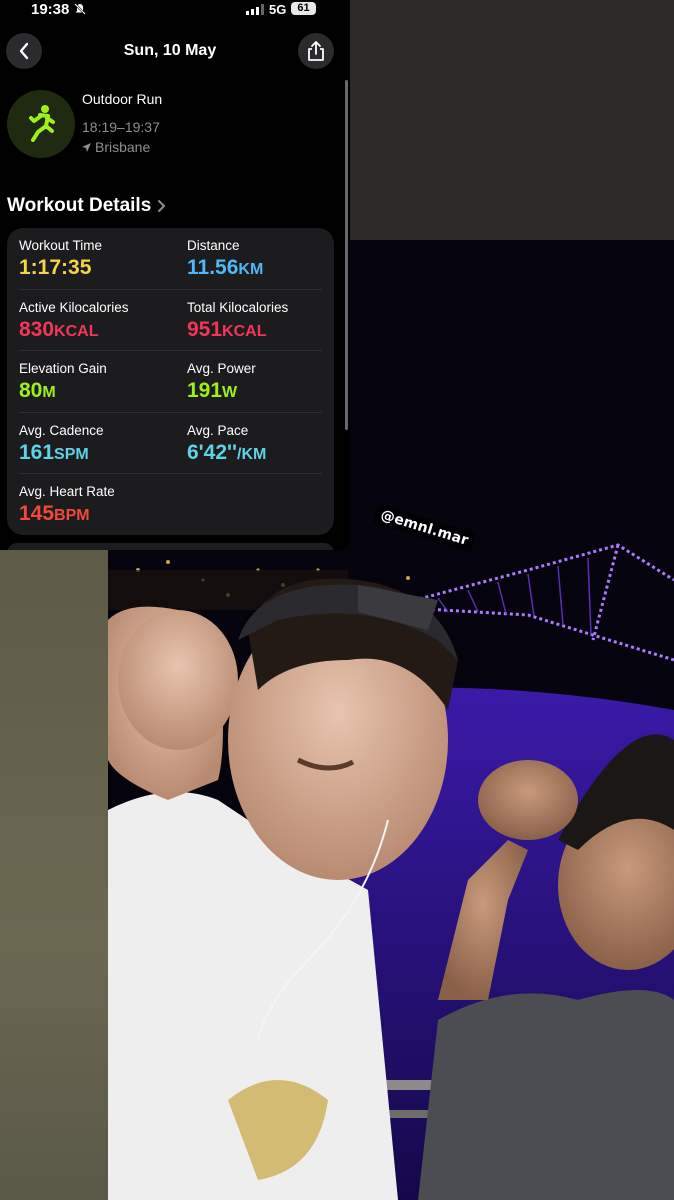 Image resolution: width=674 pixels, height=1200 pixels. What do you see at coordinates (79, 205) in the screenshot?
I see `workout-details-title: Workout Details` at bounding box center [79, 205].